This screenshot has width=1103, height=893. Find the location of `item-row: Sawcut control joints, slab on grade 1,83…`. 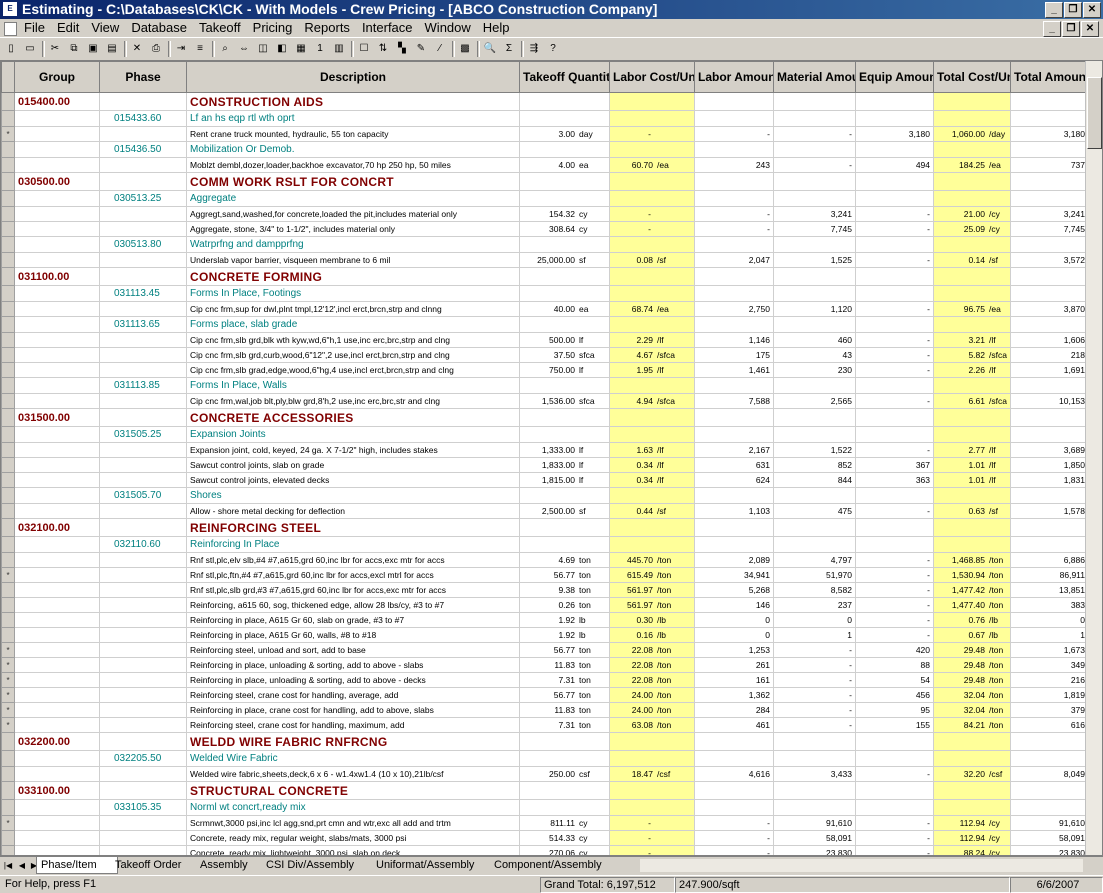

item-row: Sawcut control joints, slab on grade 1,83… is located at coordinates (545, 465).